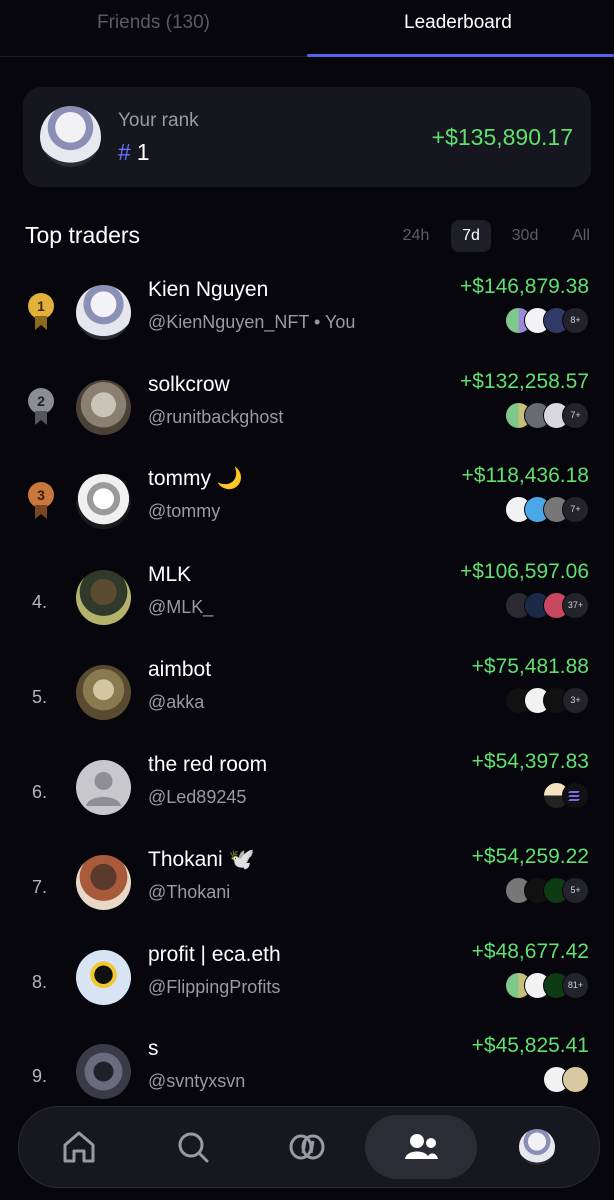 The width and height of the screenshot is (614, 1200). I want to click on filter-7d: 7d, so click(471, 236).